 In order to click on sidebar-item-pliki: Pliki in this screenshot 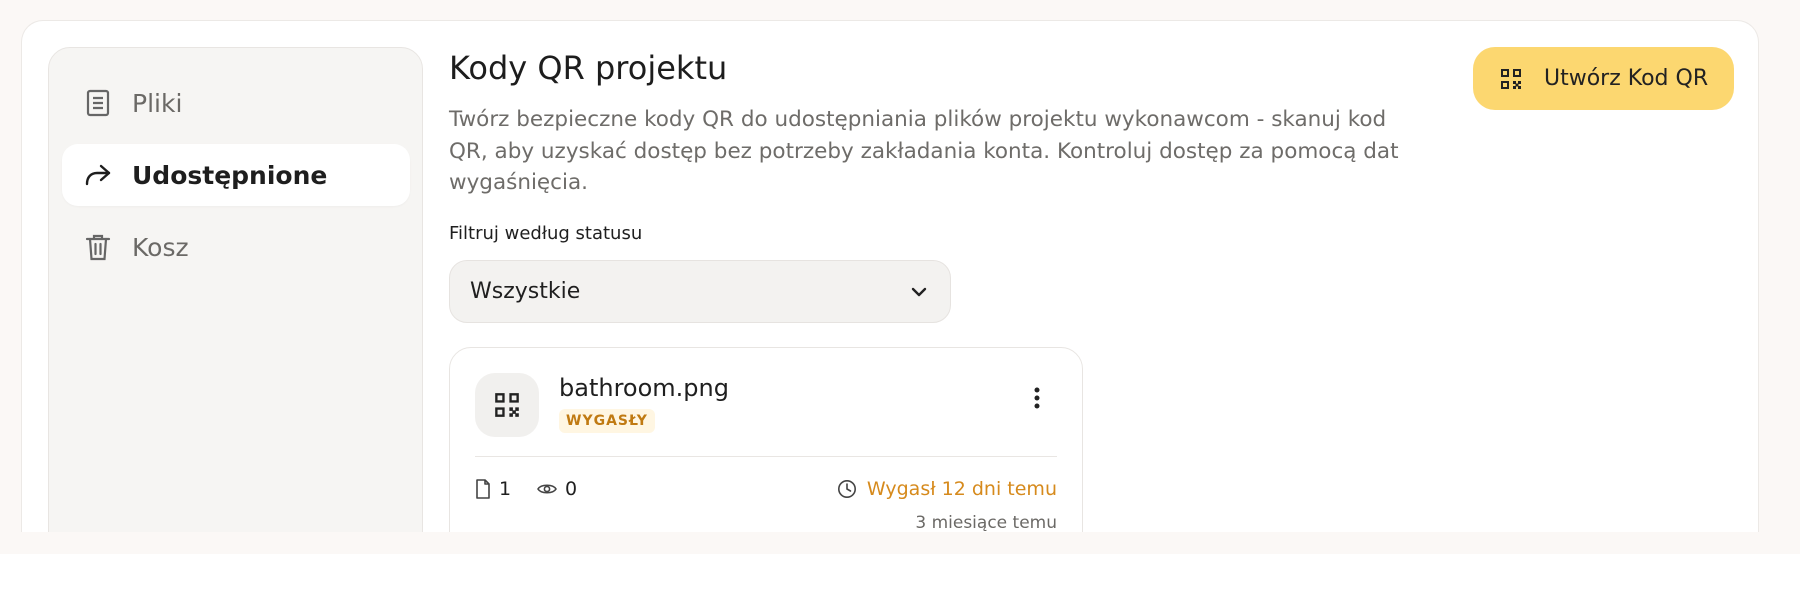, I will do `click(236, 103)`.